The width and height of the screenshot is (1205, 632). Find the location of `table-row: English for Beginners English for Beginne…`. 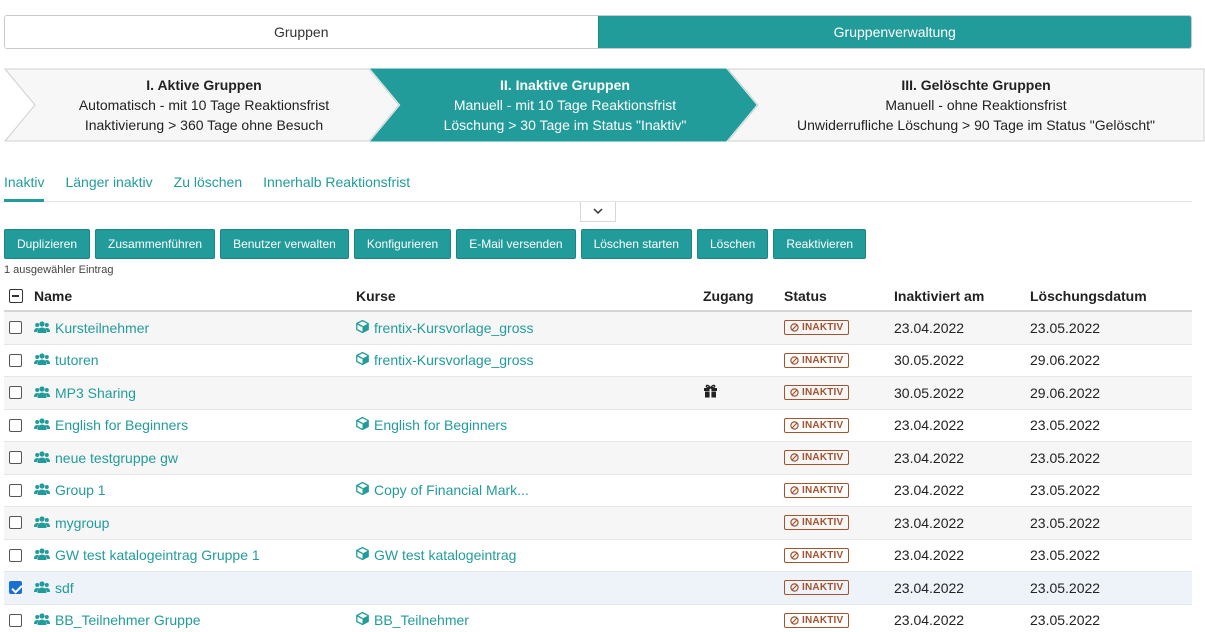

table-row: English for Beginners English for Beginne… is located at coordinates (598, 426).